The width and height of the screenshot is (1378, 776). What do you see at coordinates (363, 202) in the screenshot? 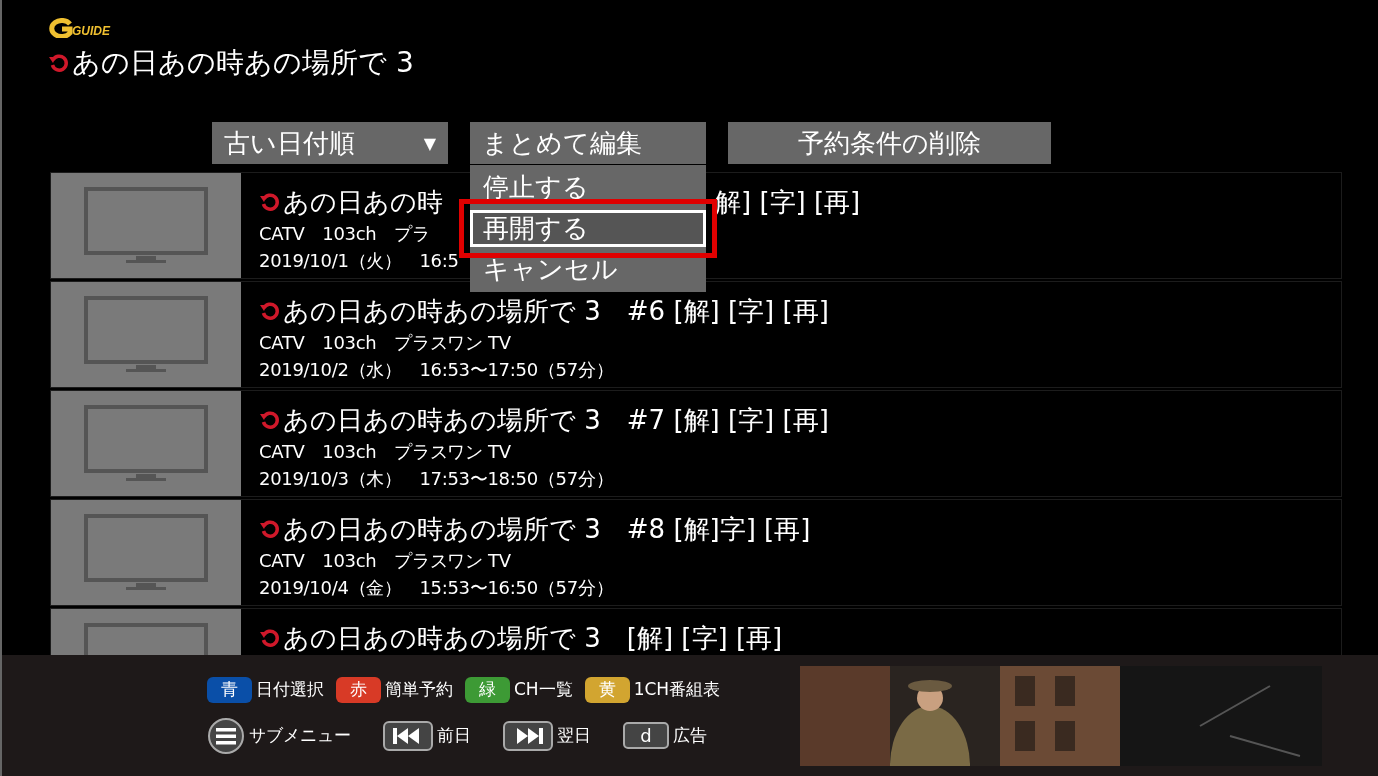
I see `program-title: あの日あの時` at bounding box center [363, 202].